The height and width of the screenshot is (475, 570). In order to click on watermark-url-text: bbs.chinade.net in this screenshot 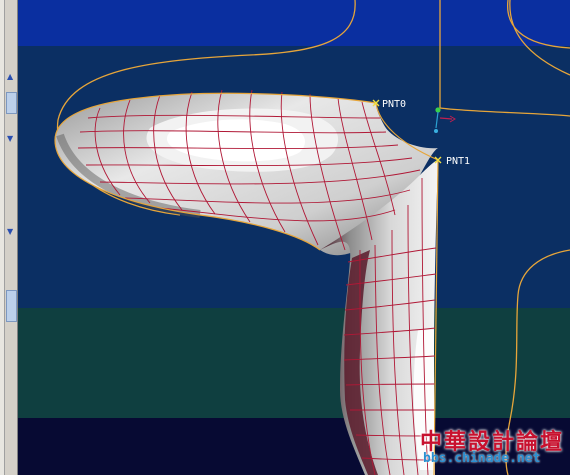, I will do `click(482, 458)`.